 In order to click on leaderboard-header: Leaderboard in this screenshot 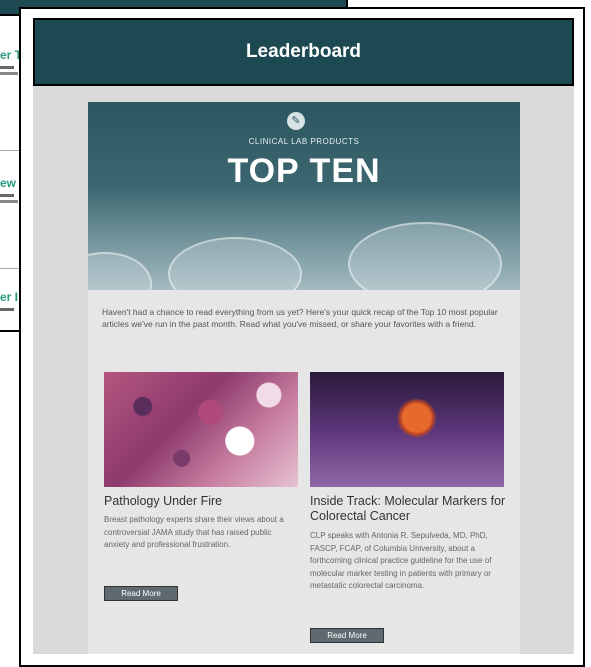, I will do `click(303, 52)`.